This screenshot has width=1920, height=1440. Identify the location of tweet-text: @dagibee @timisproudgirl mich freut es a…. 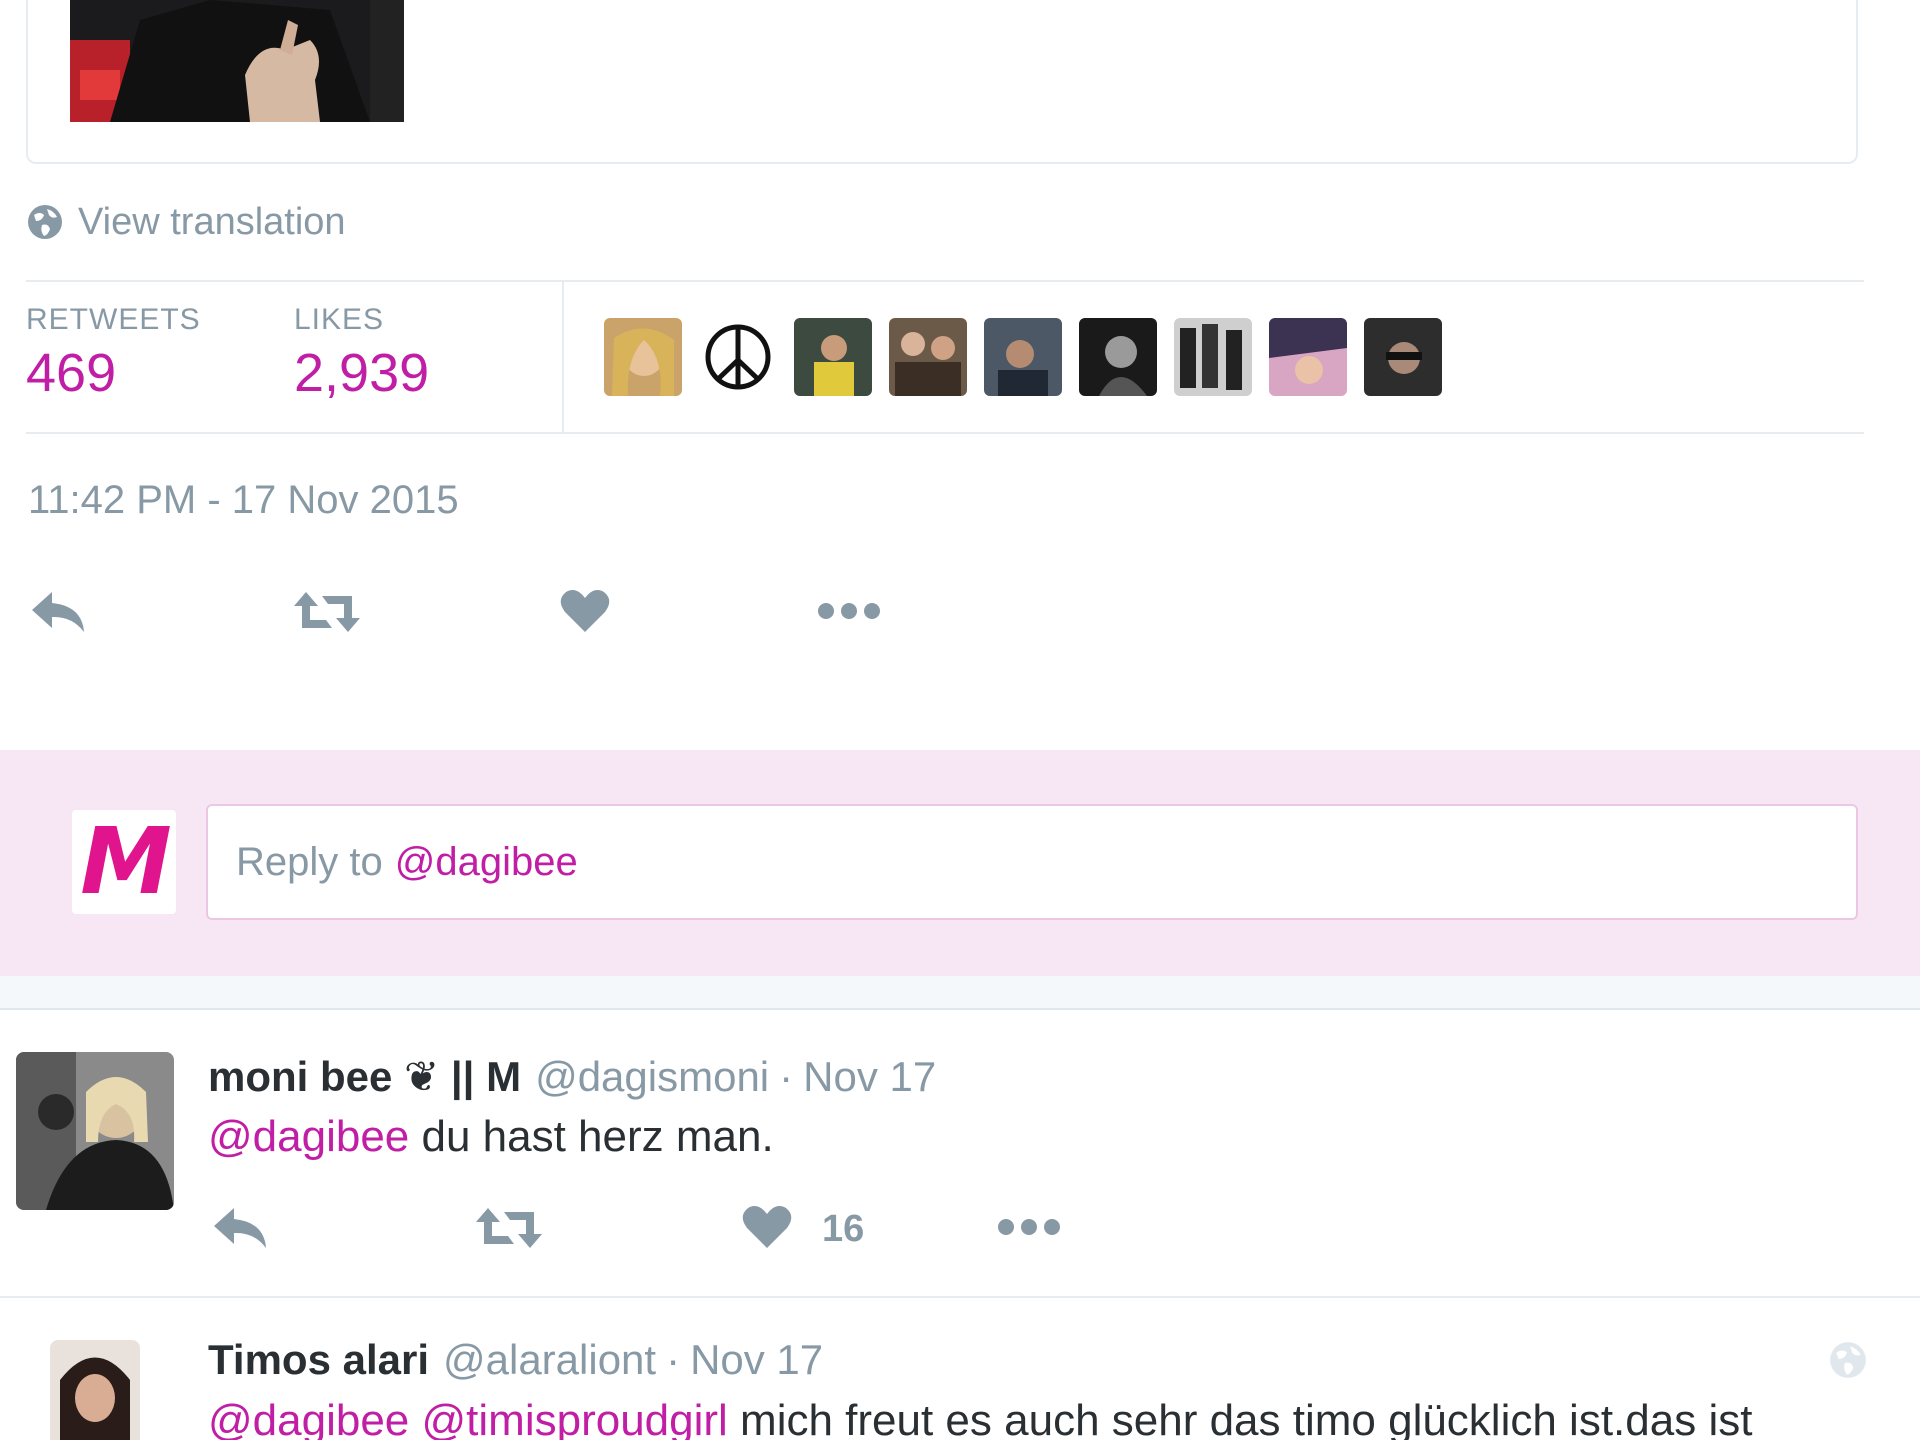
(980, 1418).